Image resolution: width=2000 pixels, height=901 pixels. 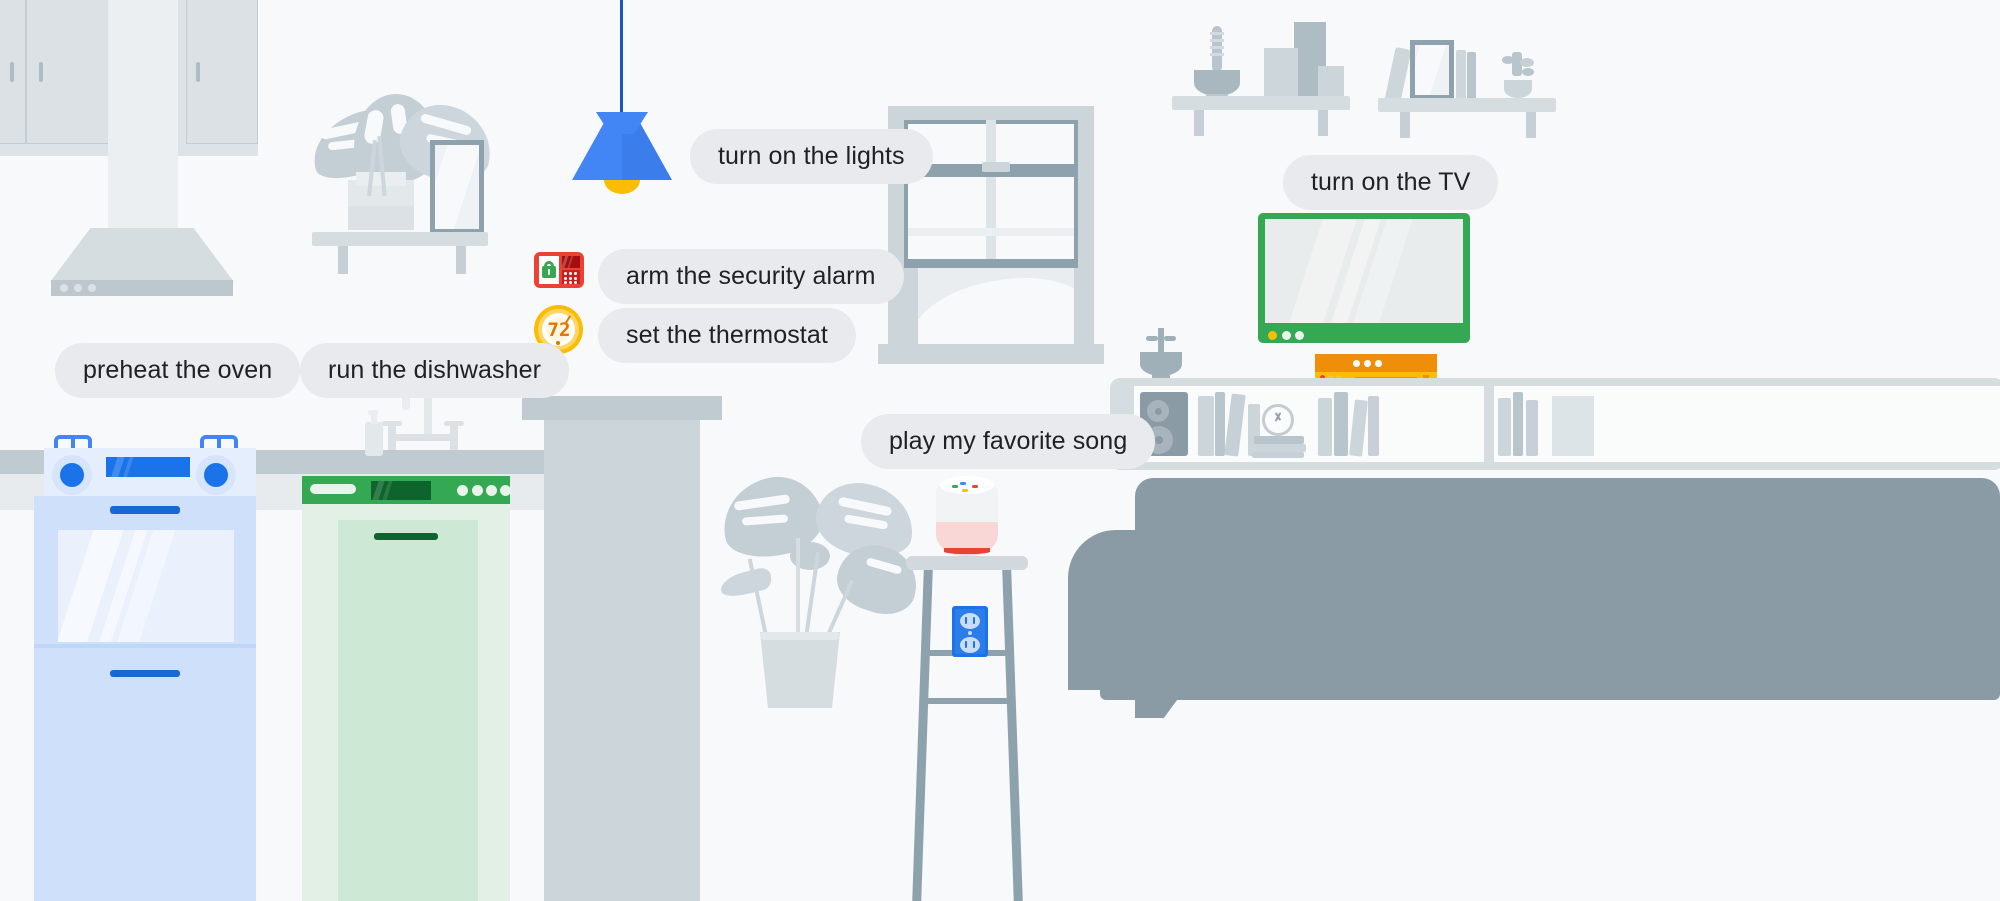 I want to click on smart-speaker-led-blue, so click(x=963, y=483).